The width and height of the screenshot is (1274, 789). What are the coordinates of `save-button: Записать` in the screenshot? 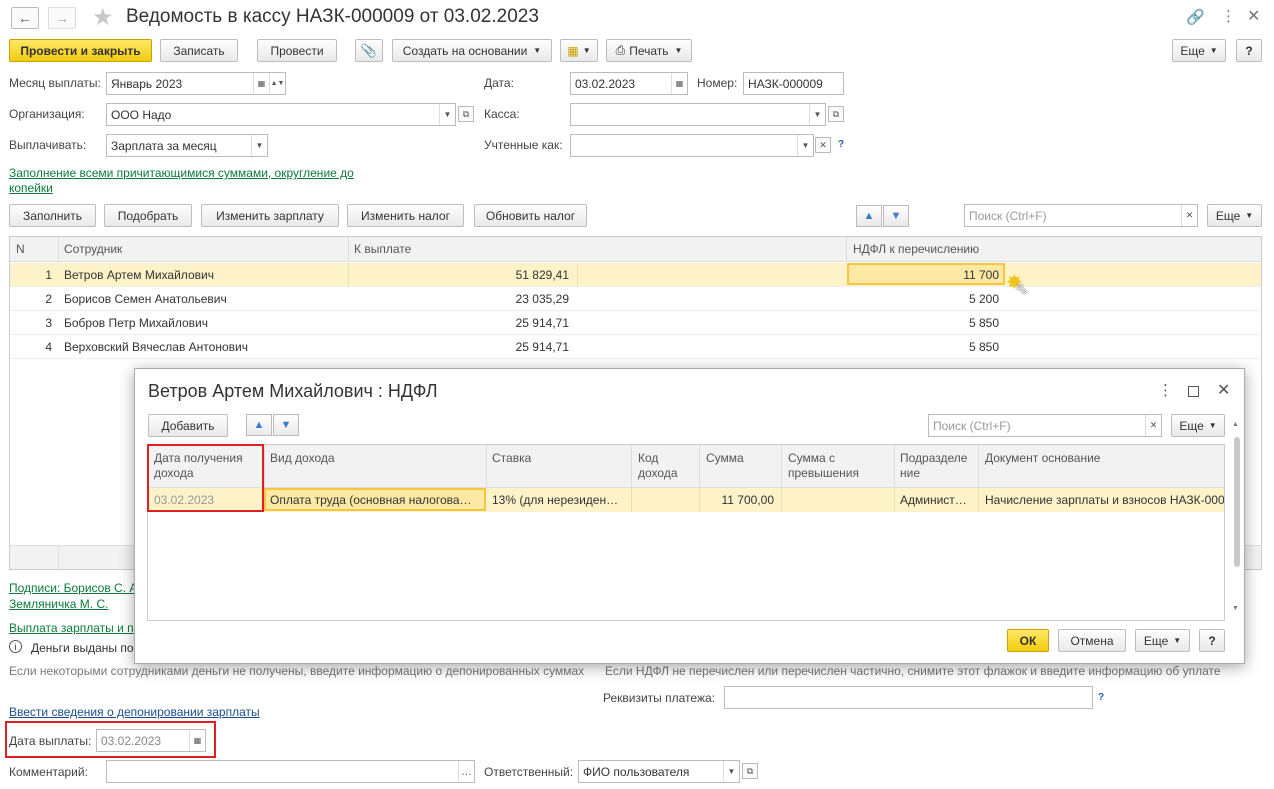 It's located at (199, 50).